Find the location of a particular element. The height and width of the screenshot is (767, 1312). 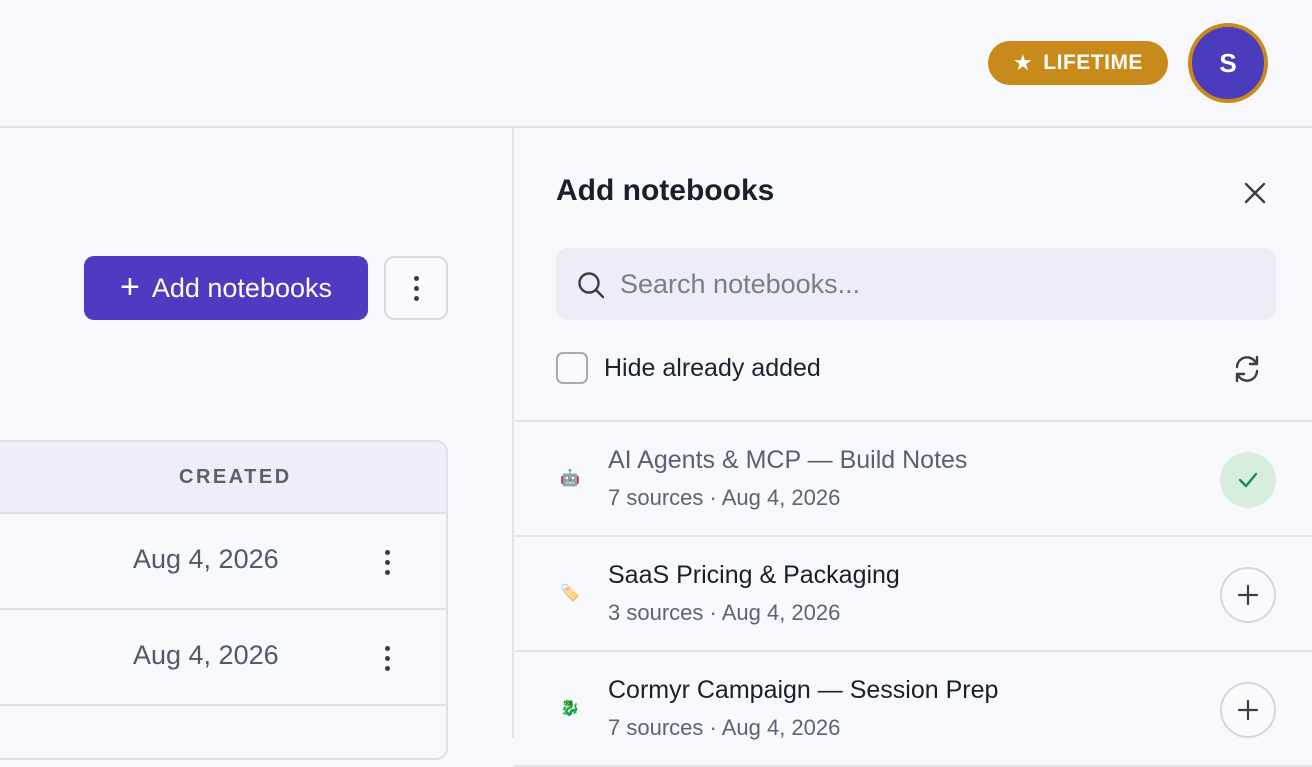

close-icon is located at coordinates (1255, 193).